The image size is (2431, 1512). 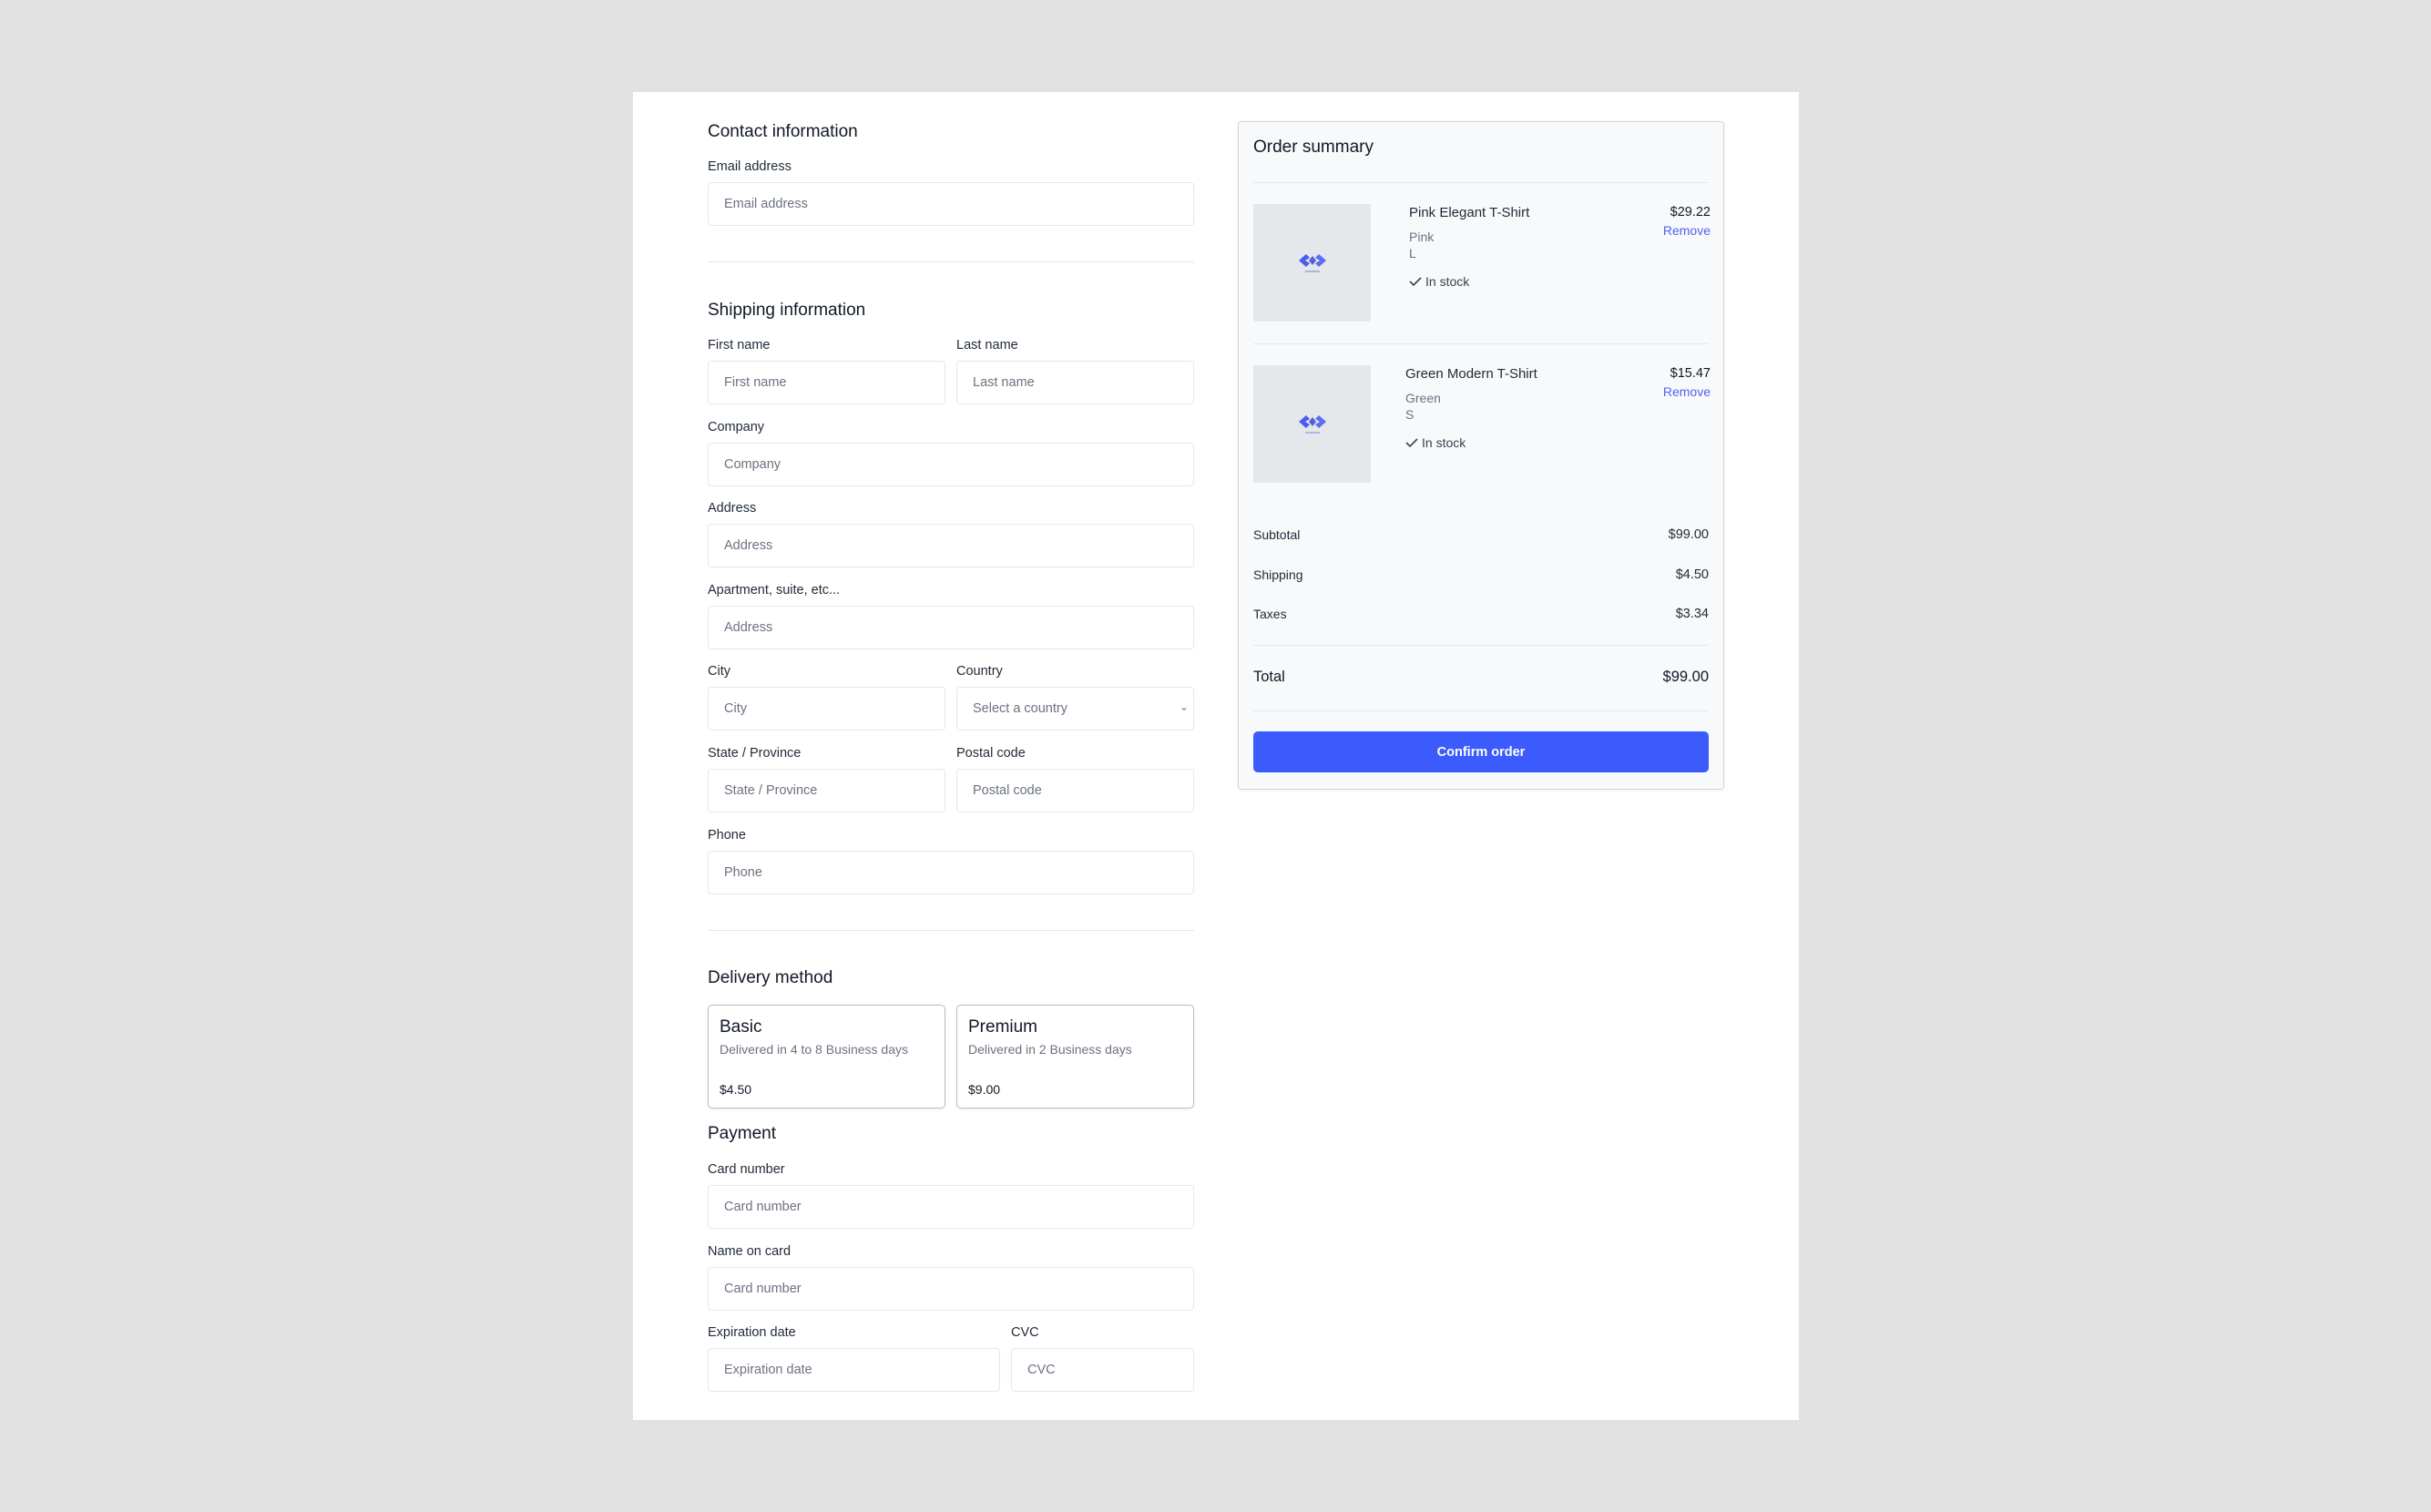 What do you see at coordinates (1075, 708) in the screenshot?
I see `country-select: Select a country ⌄` at bounding box center [1075, 708].